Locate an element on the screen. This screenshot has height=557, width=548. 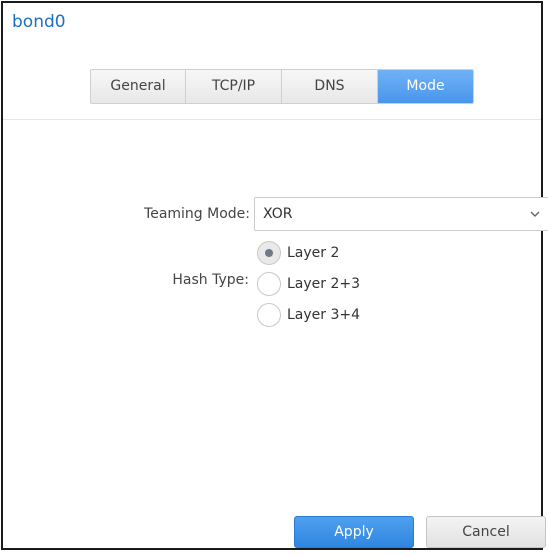
teaming-mode-select: XOR is located at coordinates (401, 214).